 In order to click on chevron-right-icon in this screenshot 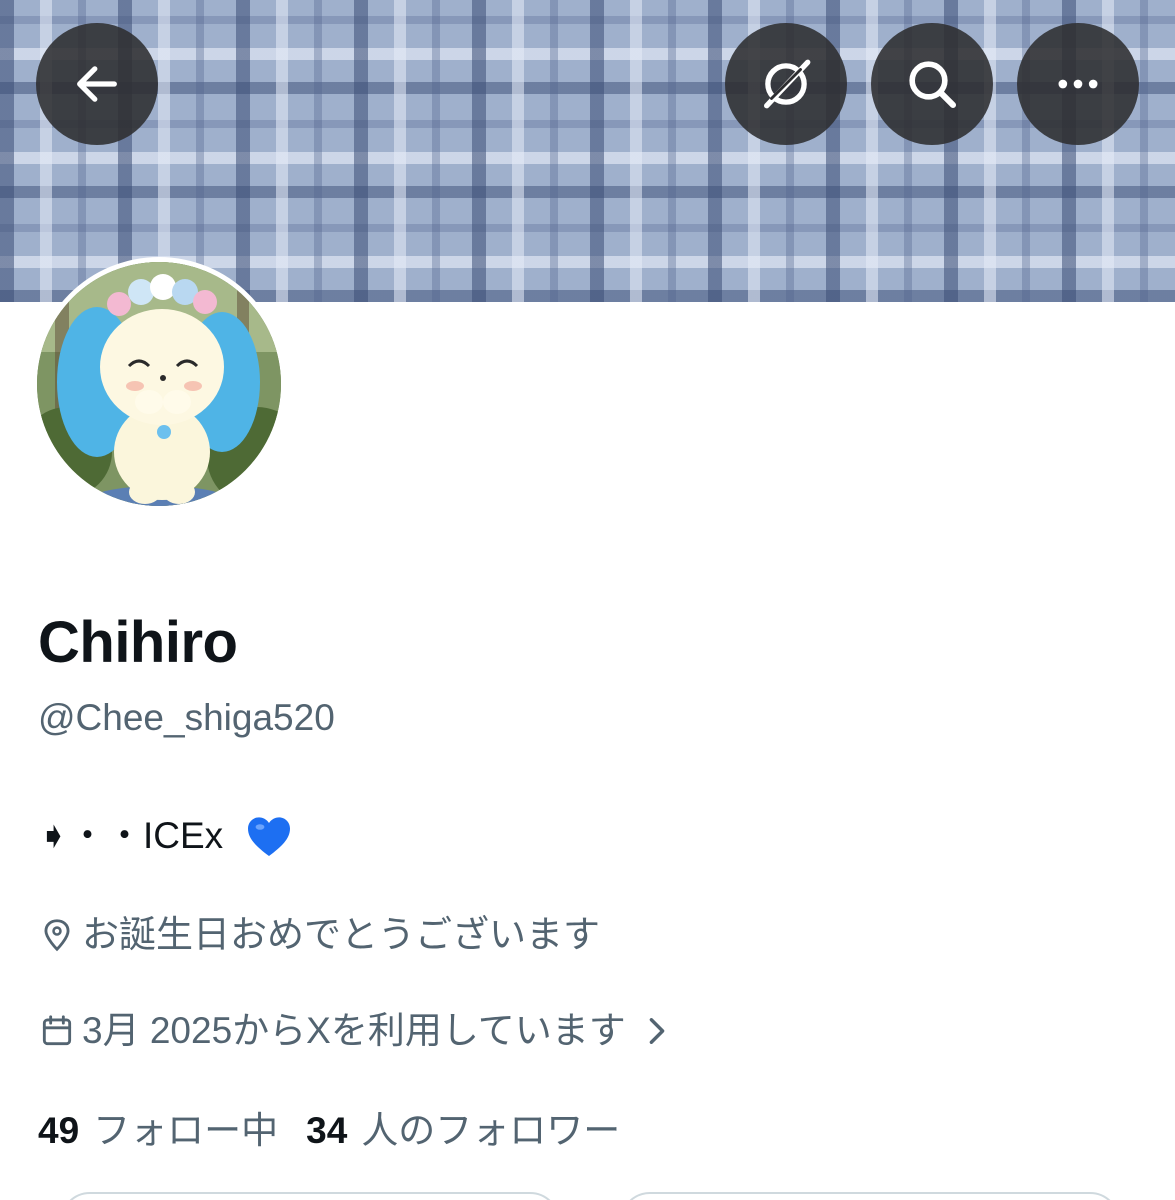, I will do `click(657, 1031)`.